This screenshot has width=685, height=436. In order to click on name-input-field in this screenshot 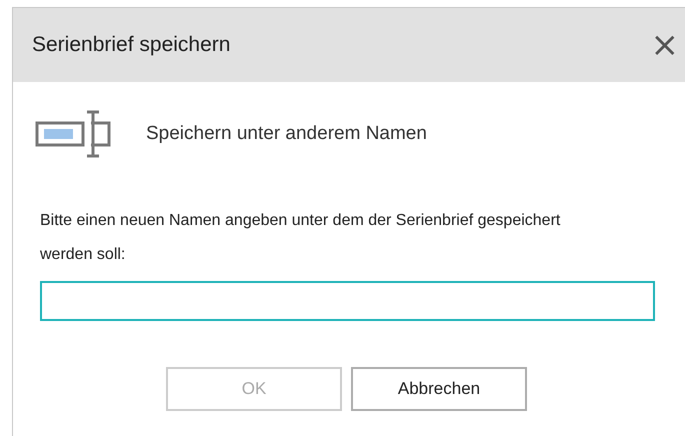, I will do `click(347, 301)`.